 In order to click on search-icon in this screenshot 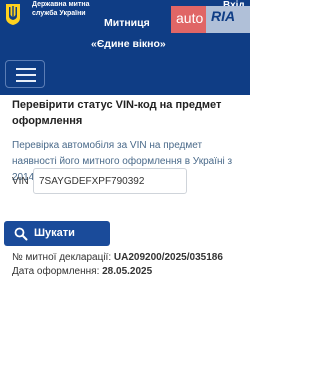, I will do `click(21, 234)`.